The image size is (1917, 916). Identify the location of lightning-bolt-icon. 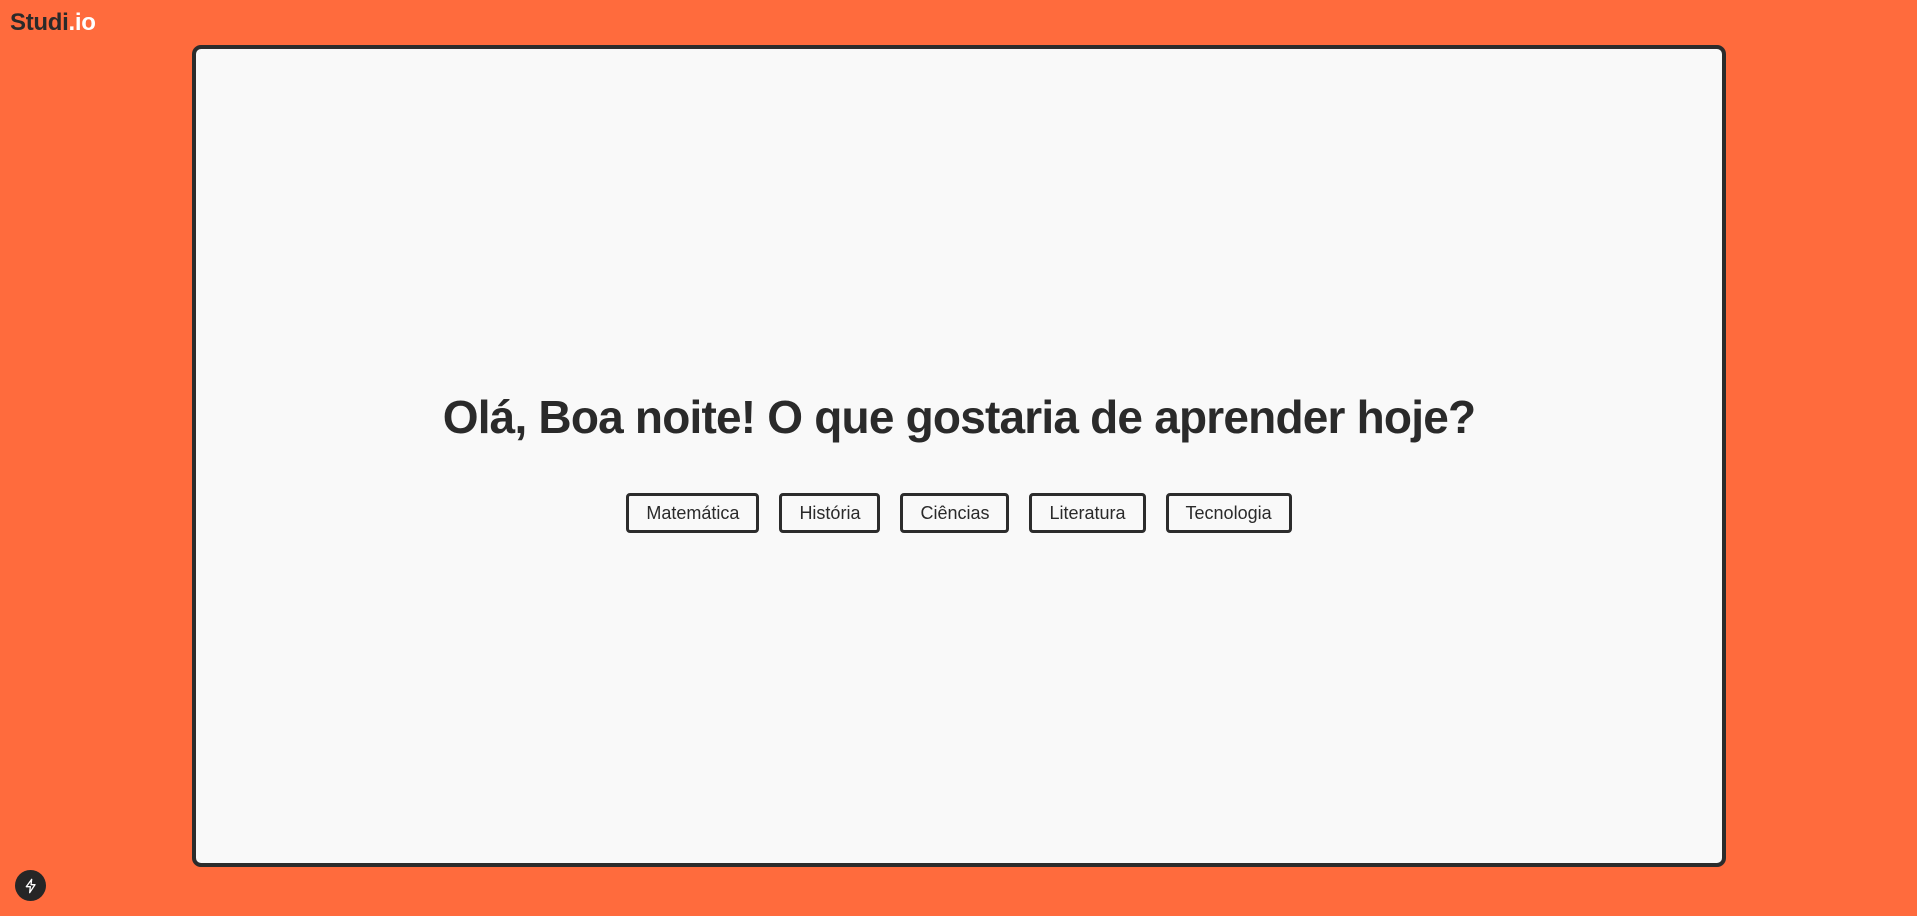
(30, 885).